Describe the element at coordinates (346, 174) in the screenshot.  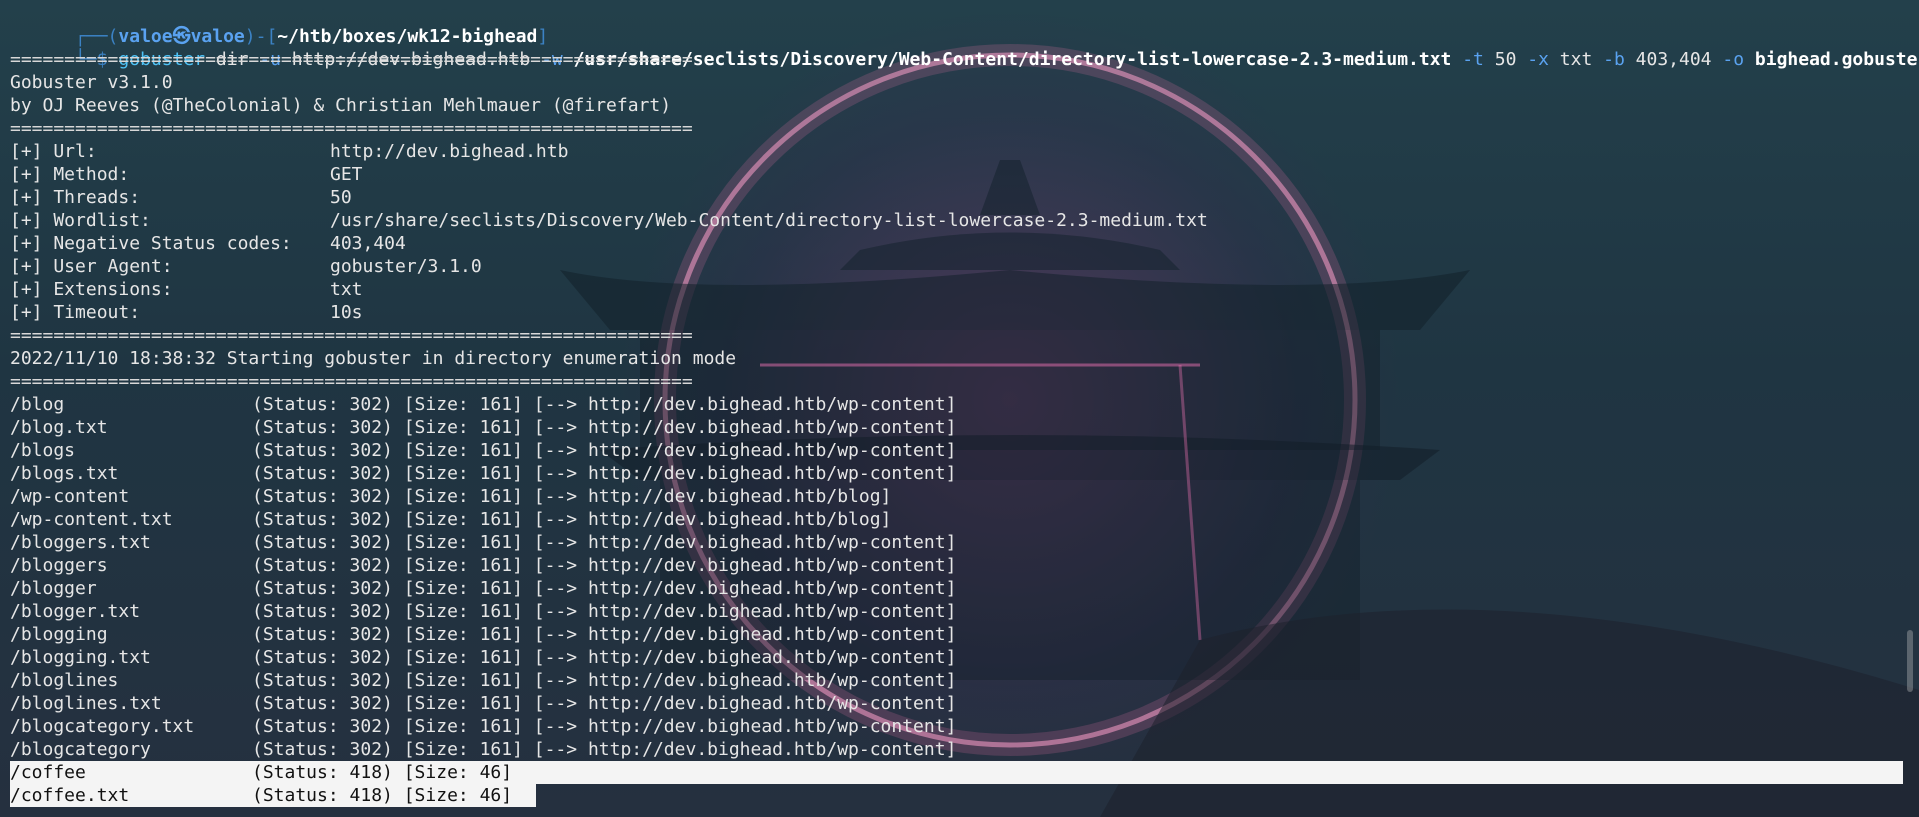
I see `config-value: GET` at that location.